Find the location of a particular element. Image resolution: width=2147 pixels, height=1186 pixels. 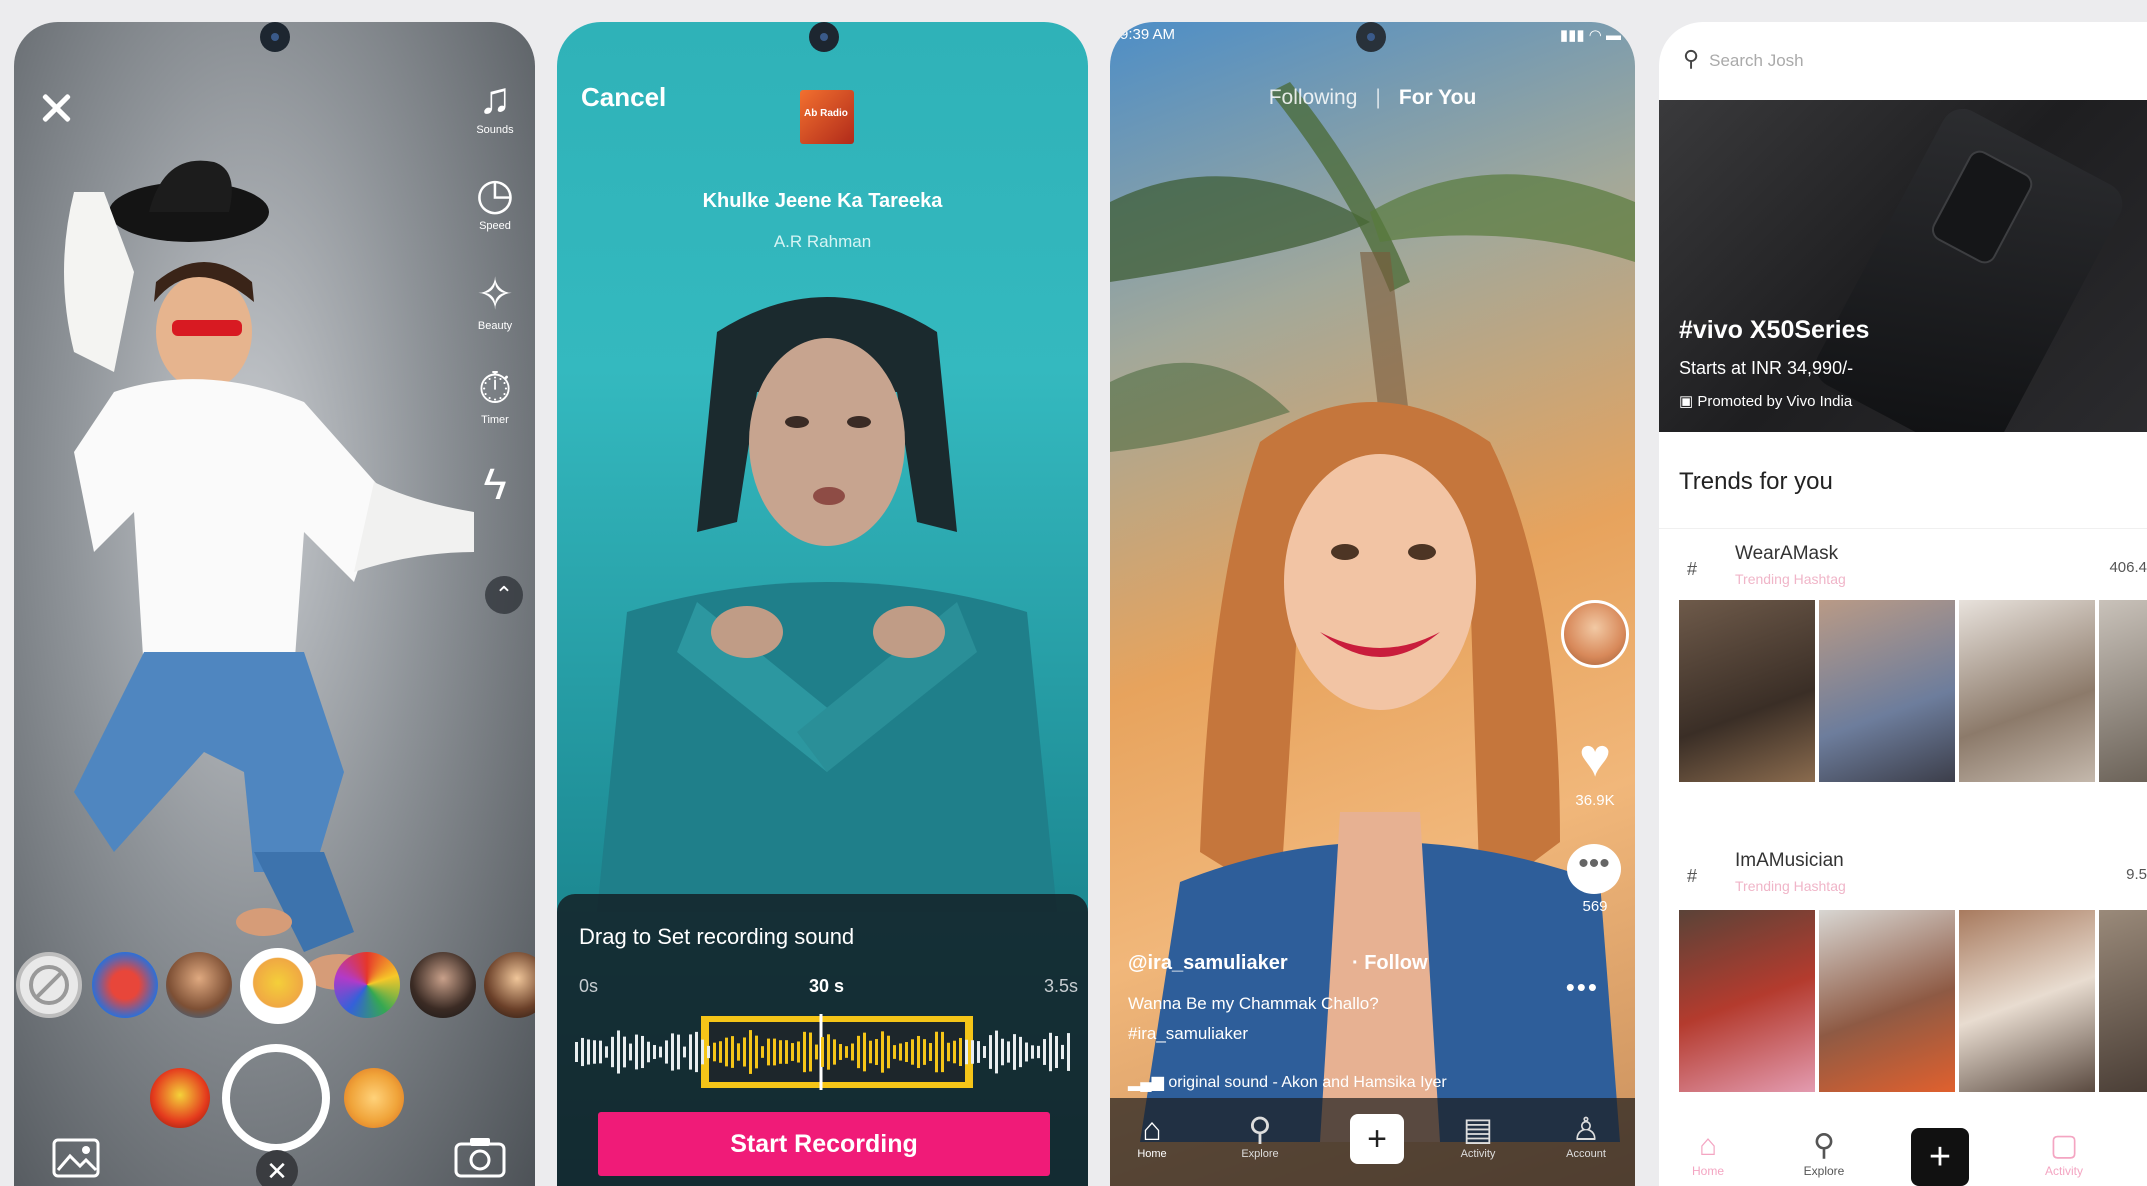

trend-subtitle: Trending Hashtag is located at coordinates (1790, 886).